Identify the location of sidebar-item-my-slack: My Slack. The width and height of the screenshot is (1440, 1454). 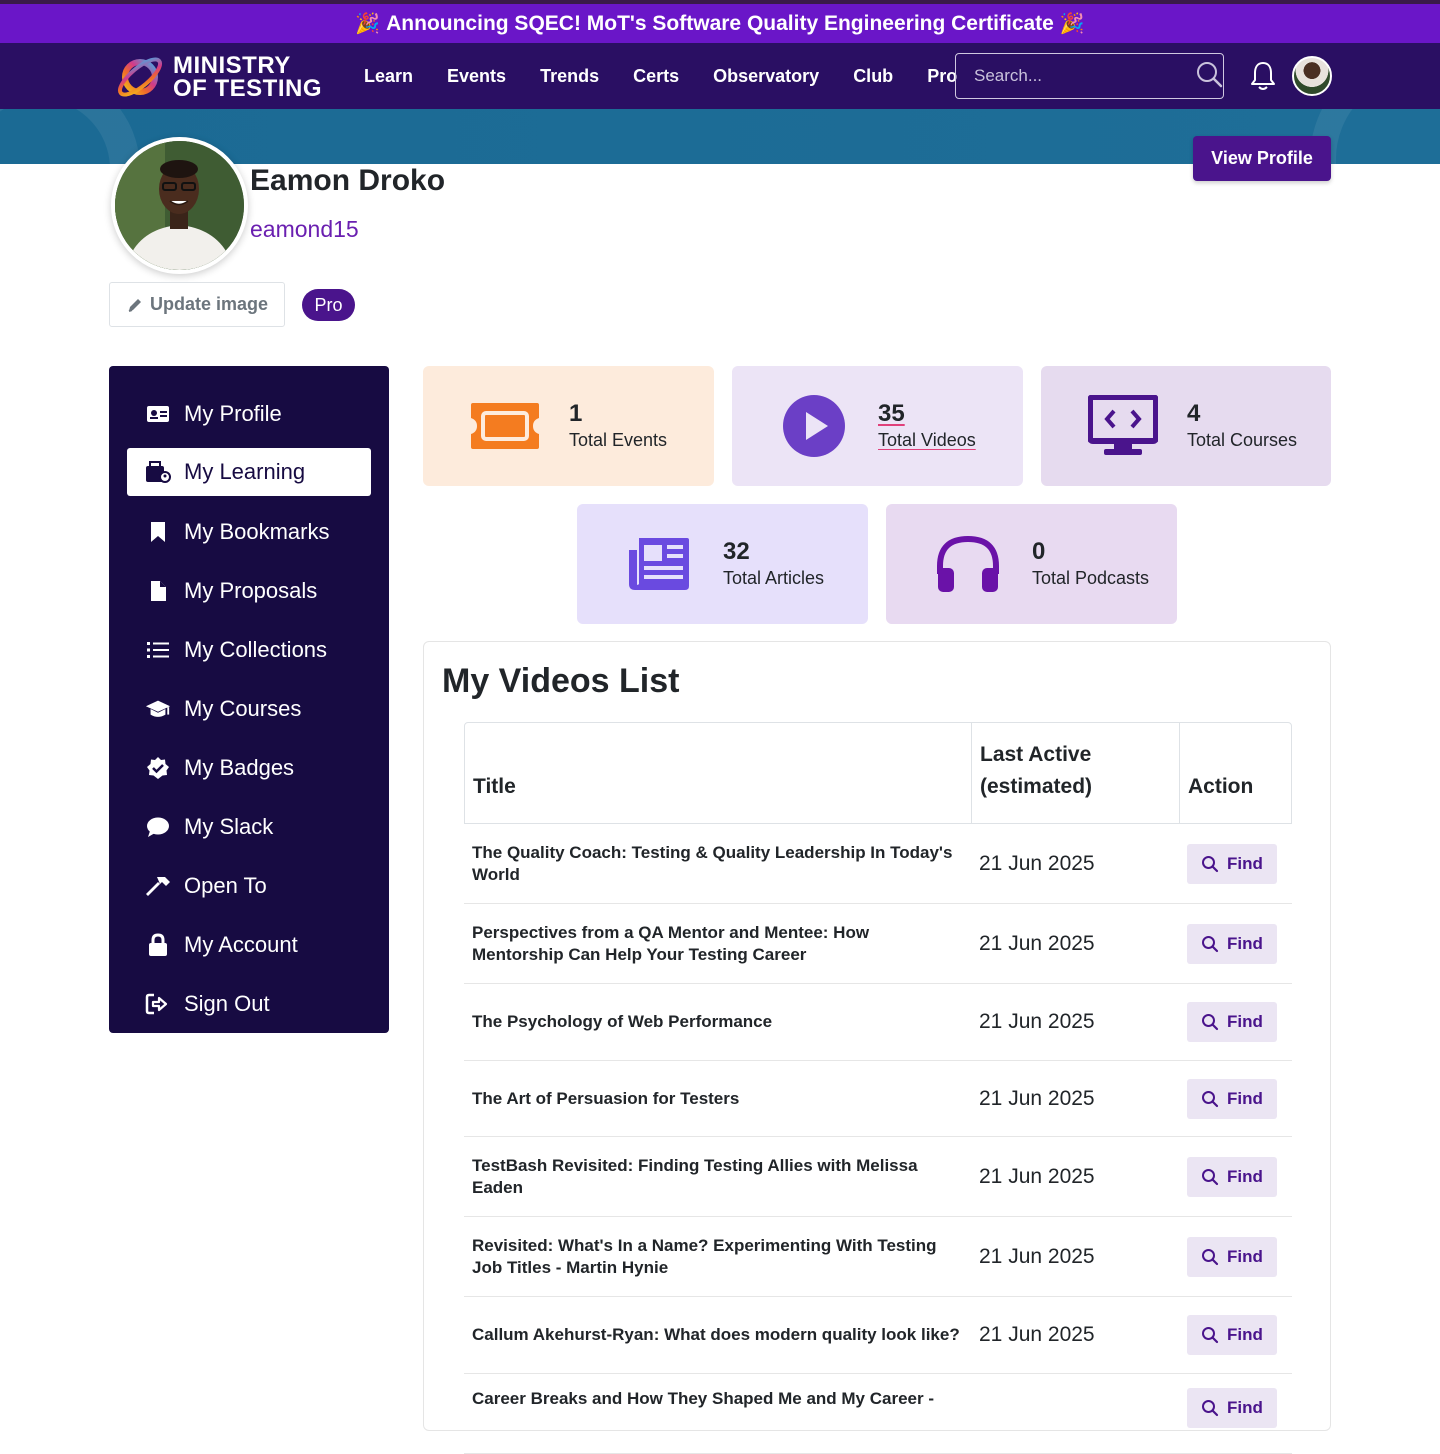
(249, 826).